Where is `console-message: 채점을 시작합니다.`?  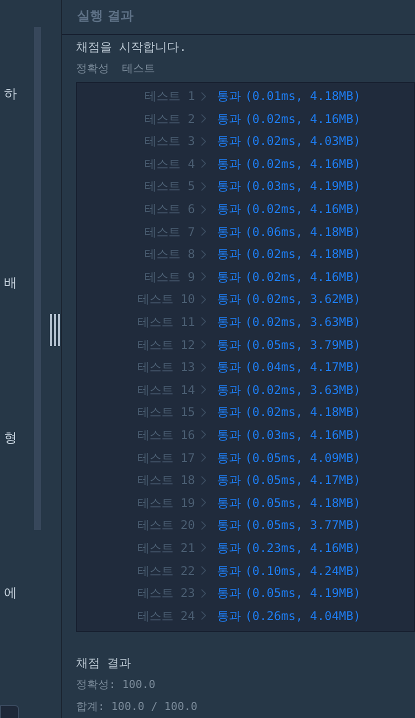 console-message: 채점을 시작합니다. is located at coordinates (132, 47).